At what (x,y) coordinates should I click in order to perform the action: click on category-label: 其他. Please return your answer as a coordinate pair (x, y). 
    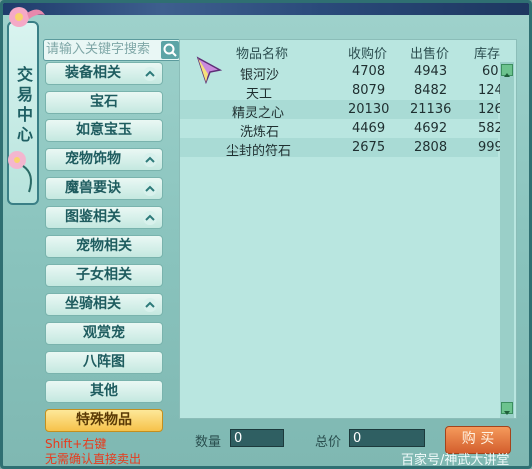
    Looking at the image, I should click on (104, 391).